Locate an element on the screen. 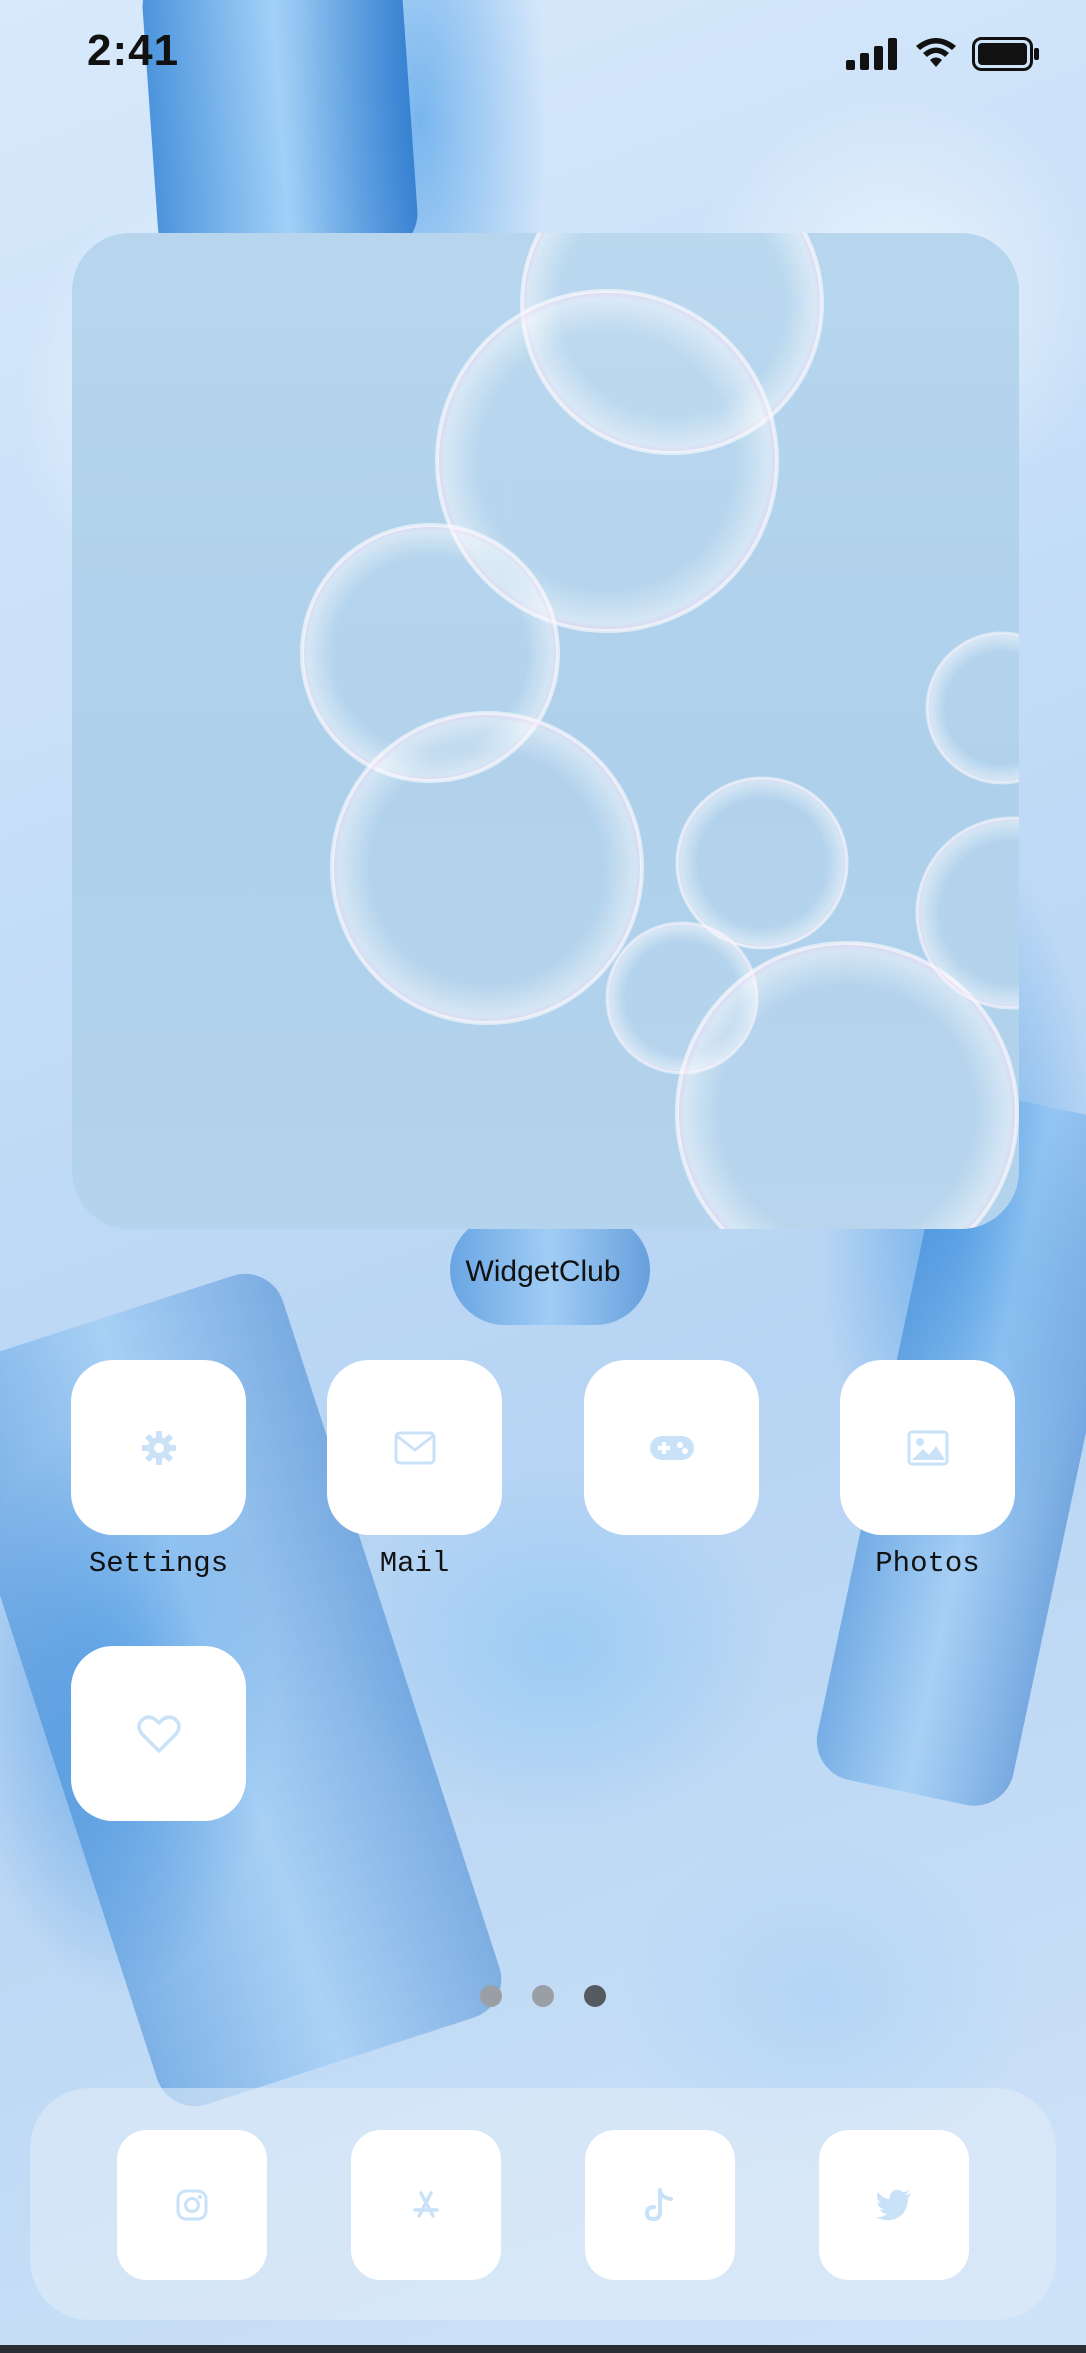  gear-icon is located at coordinates (158, 1447).